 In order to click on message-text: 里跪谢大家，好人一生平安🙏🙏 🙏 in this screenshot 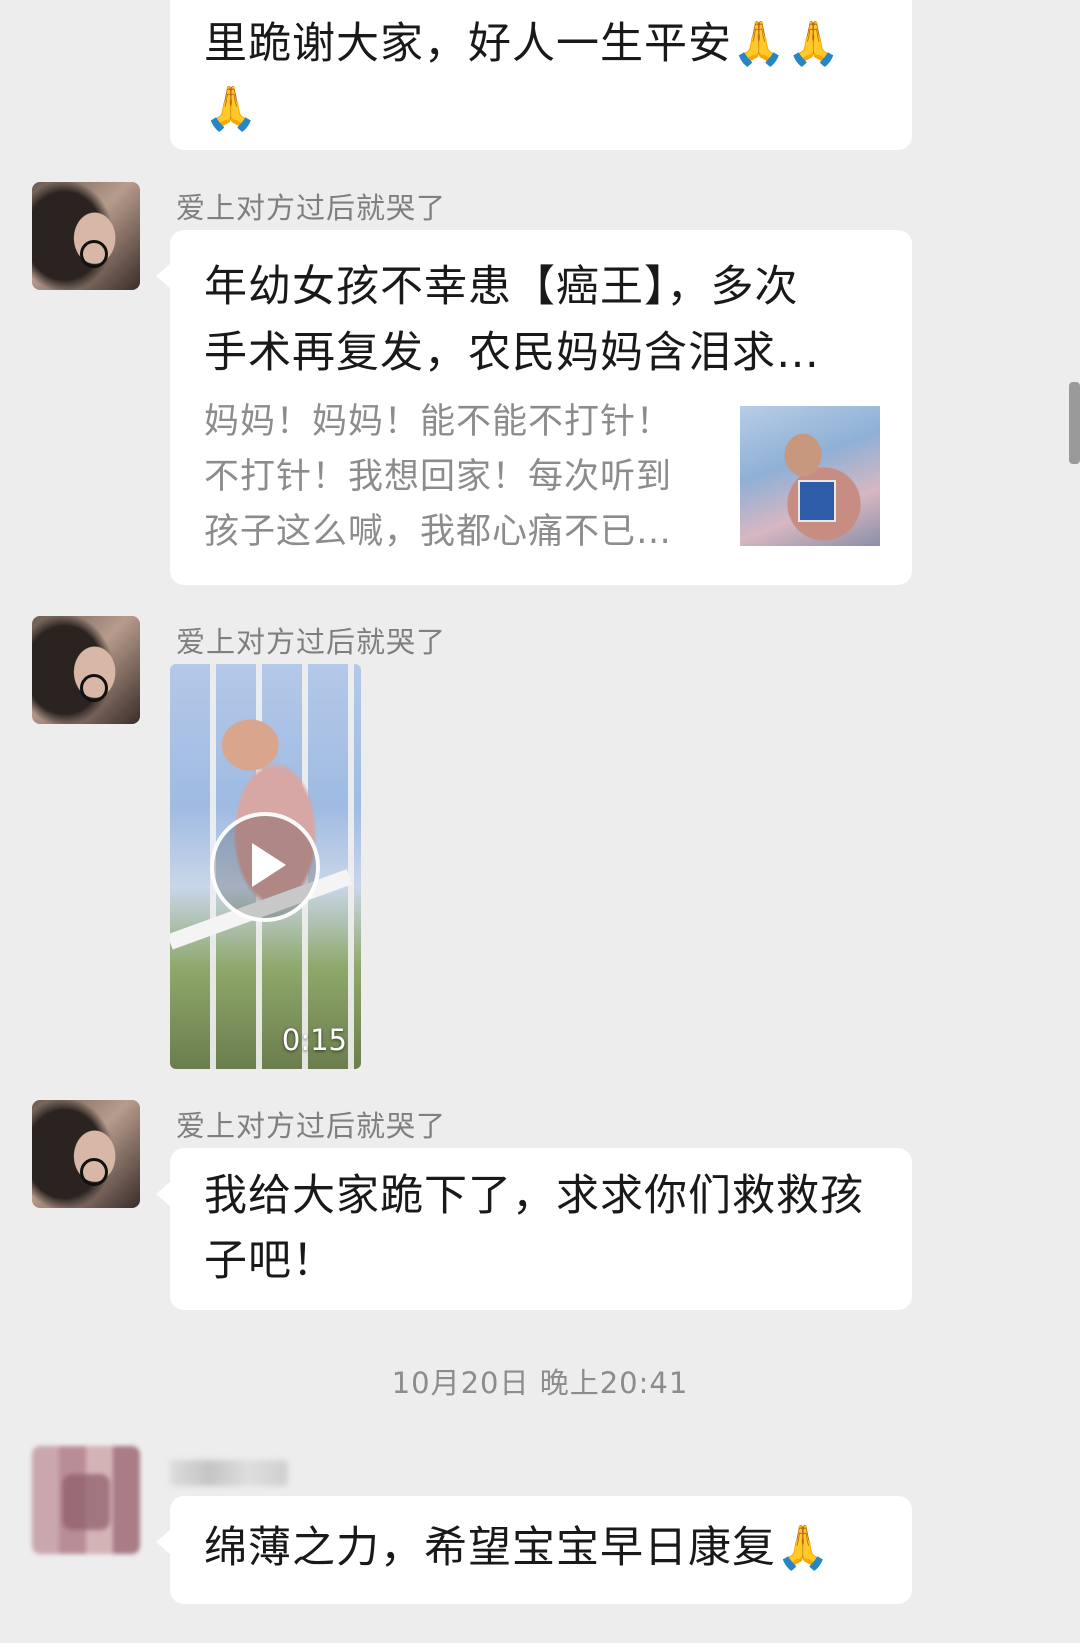, I will do `click(523, 76)`.